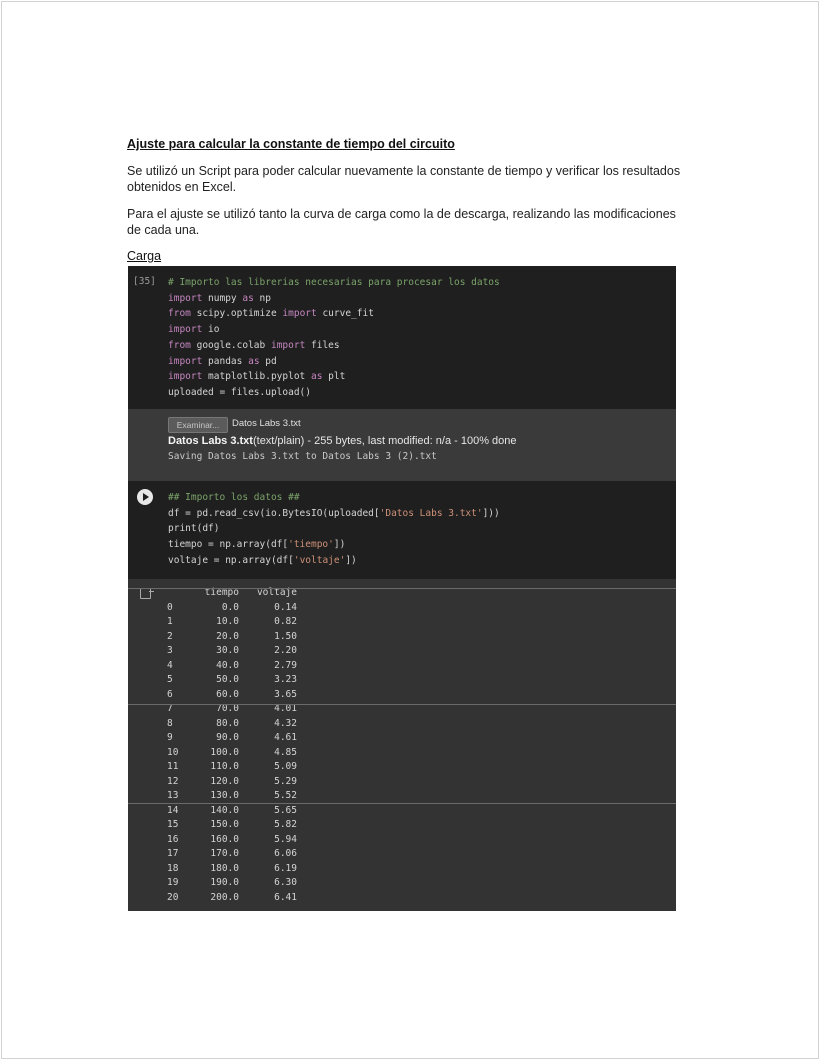 This screenshot has height=1062, width=822. I want to click on voltaje-cell: 4.85, so click(285, 752).